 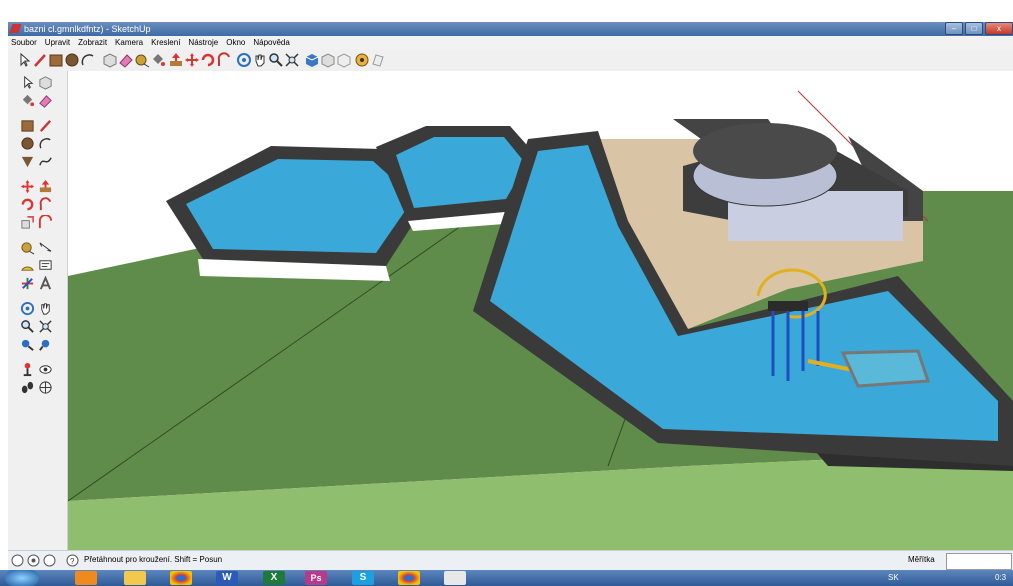 I want to click on walk-icon, so click(x=27, y=387).